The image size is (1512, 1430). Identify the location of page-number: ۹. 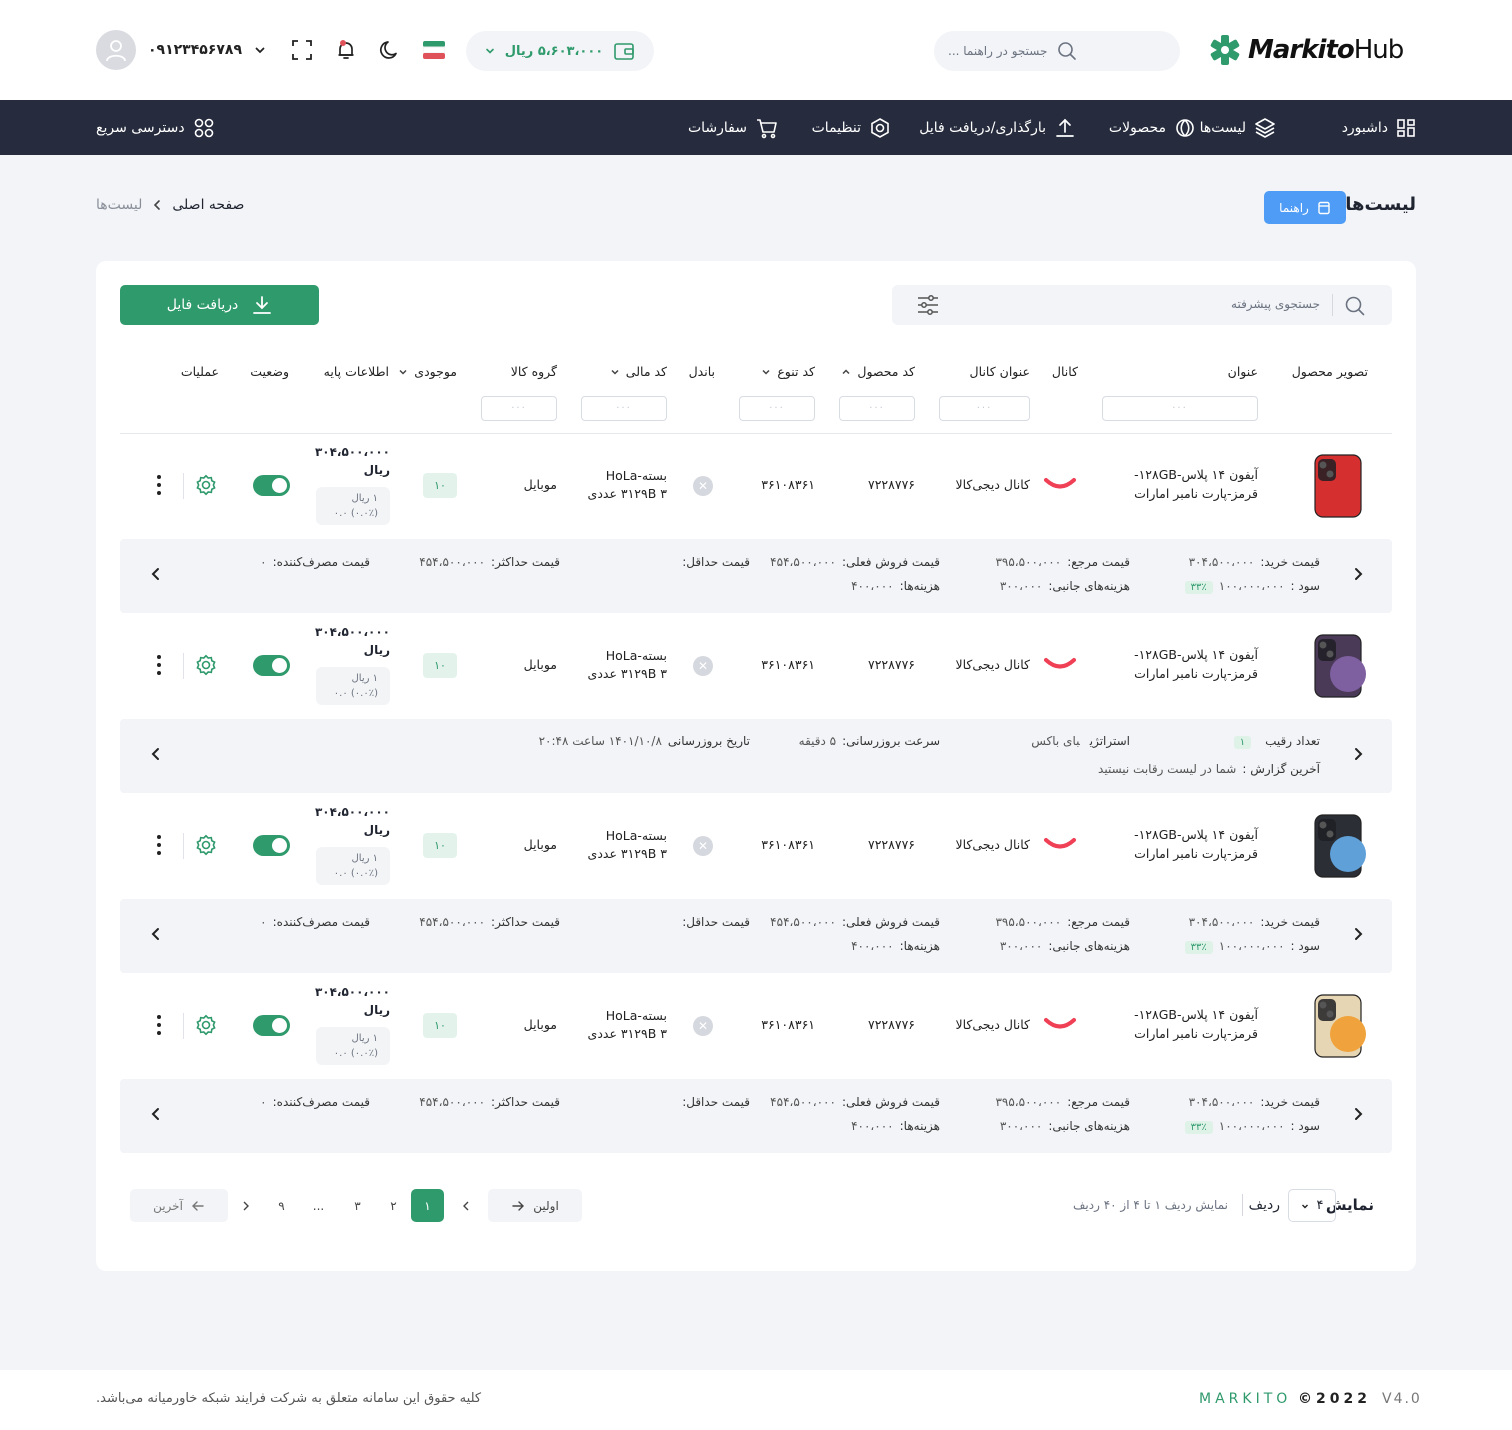
(281, 1205).